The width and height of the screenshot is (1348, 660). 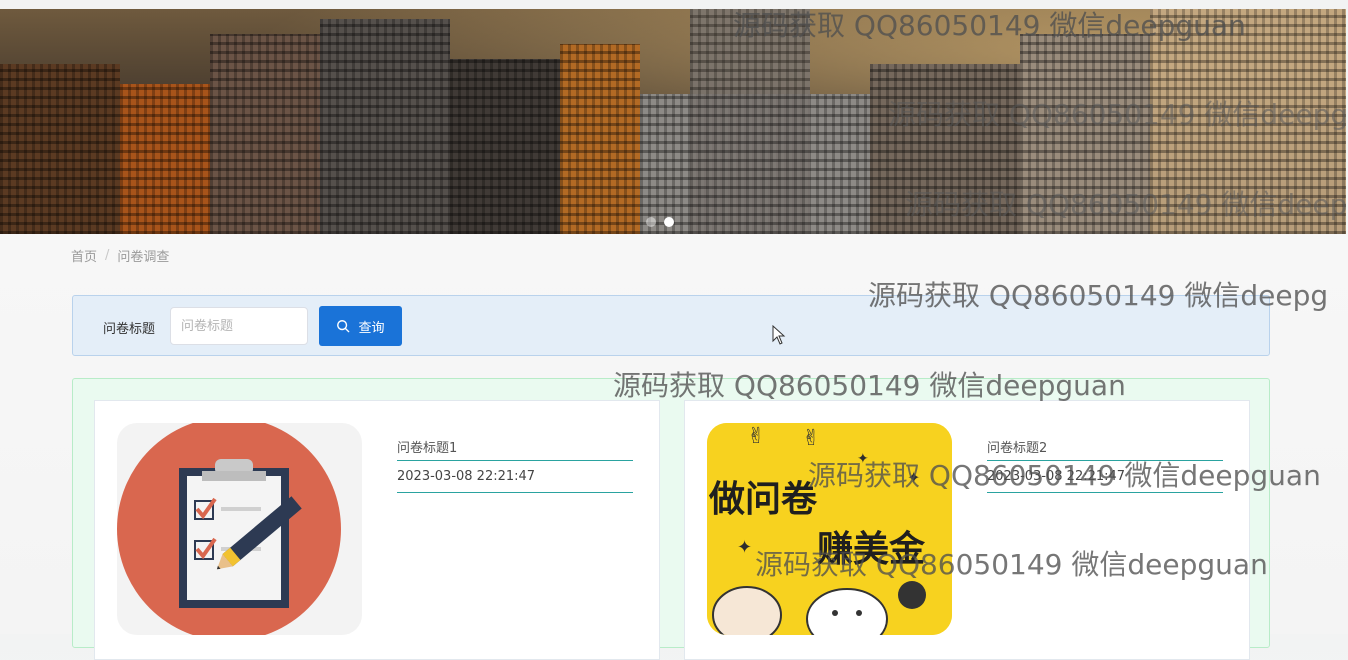 I want to click on poster-text-1: 做问卷, so click(x=763, y=499).